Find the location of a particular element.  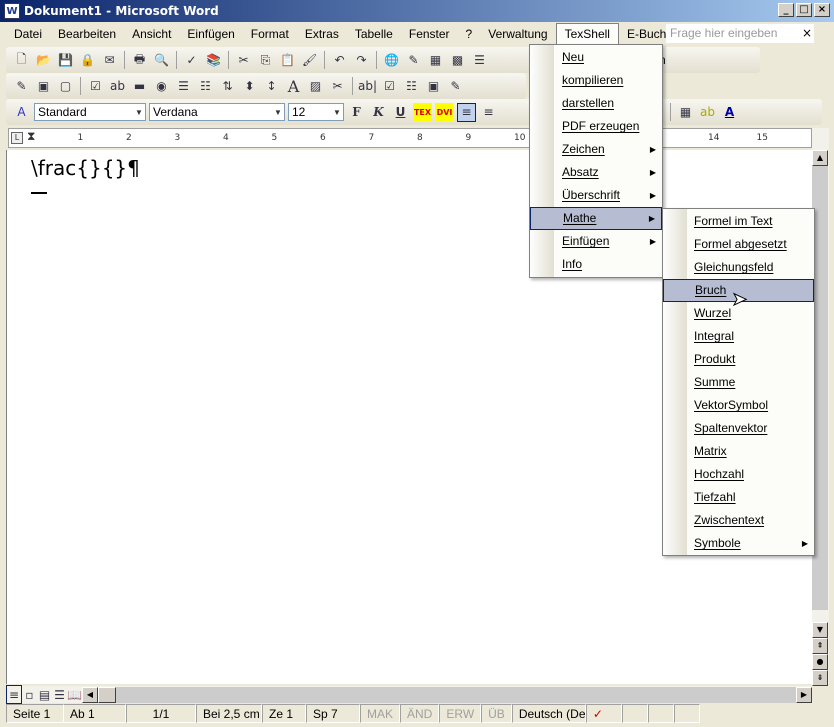

spin-icon: ⬍ is located at coordinates (249, 86).